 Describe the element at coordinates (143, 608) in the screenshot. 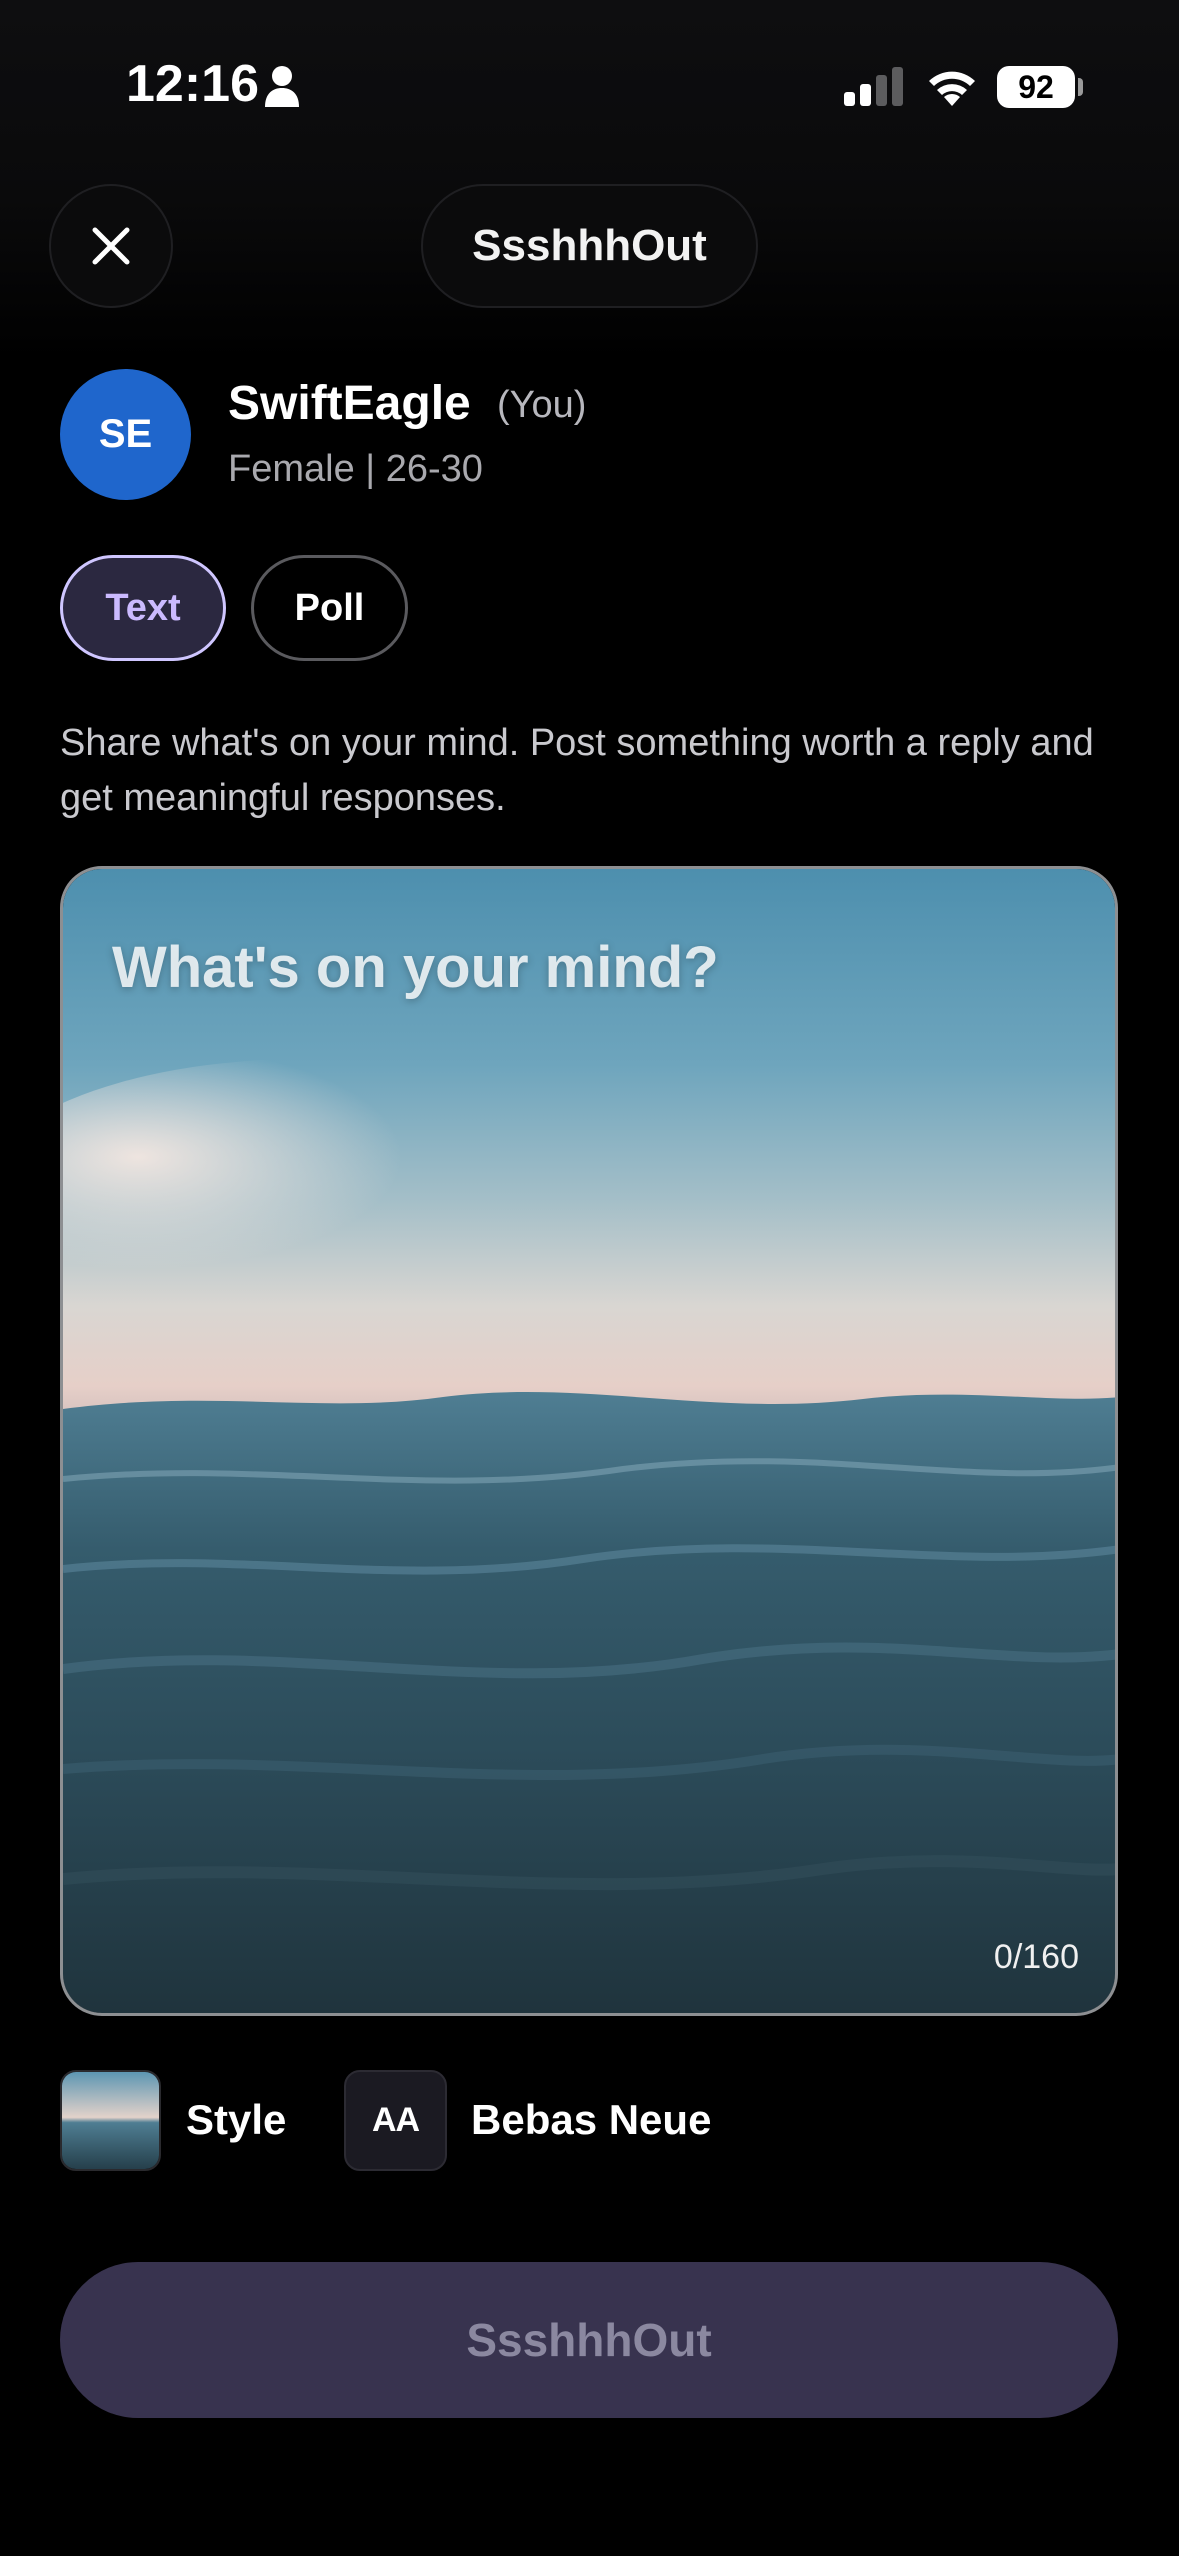

I see `tab-text: Text` at that location.